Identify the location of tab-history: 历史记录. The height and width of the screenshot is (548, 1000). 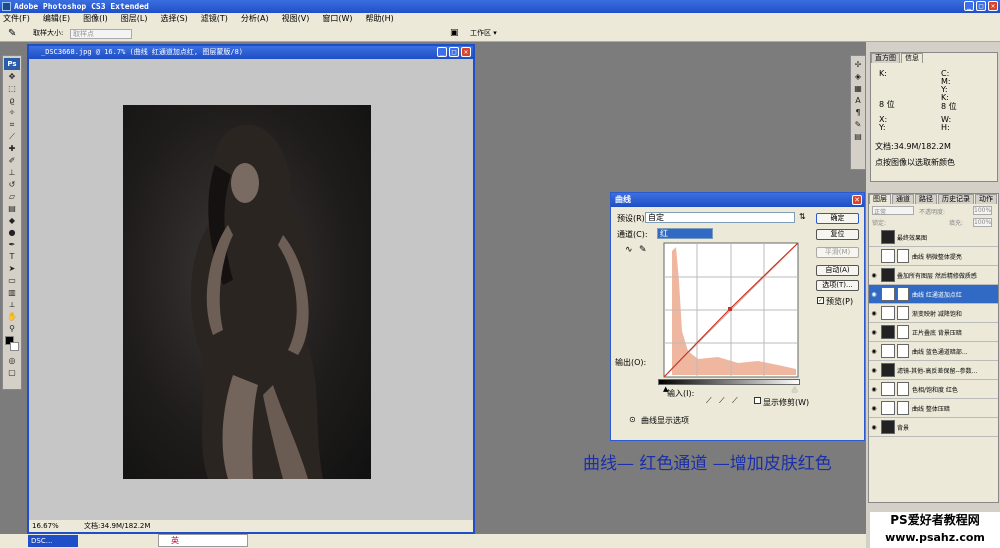
(956, 199).